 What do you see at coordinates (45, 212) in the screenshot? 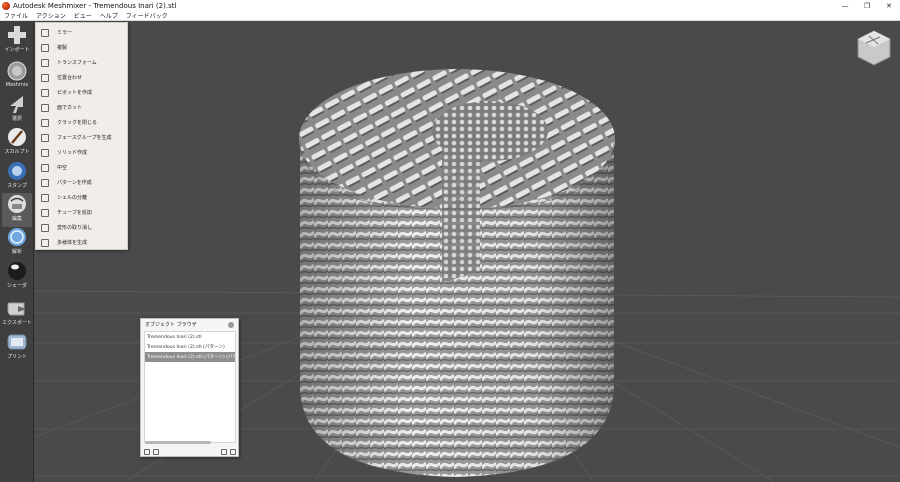
I see `add-tube-icon` at bounding box center [45, 212].